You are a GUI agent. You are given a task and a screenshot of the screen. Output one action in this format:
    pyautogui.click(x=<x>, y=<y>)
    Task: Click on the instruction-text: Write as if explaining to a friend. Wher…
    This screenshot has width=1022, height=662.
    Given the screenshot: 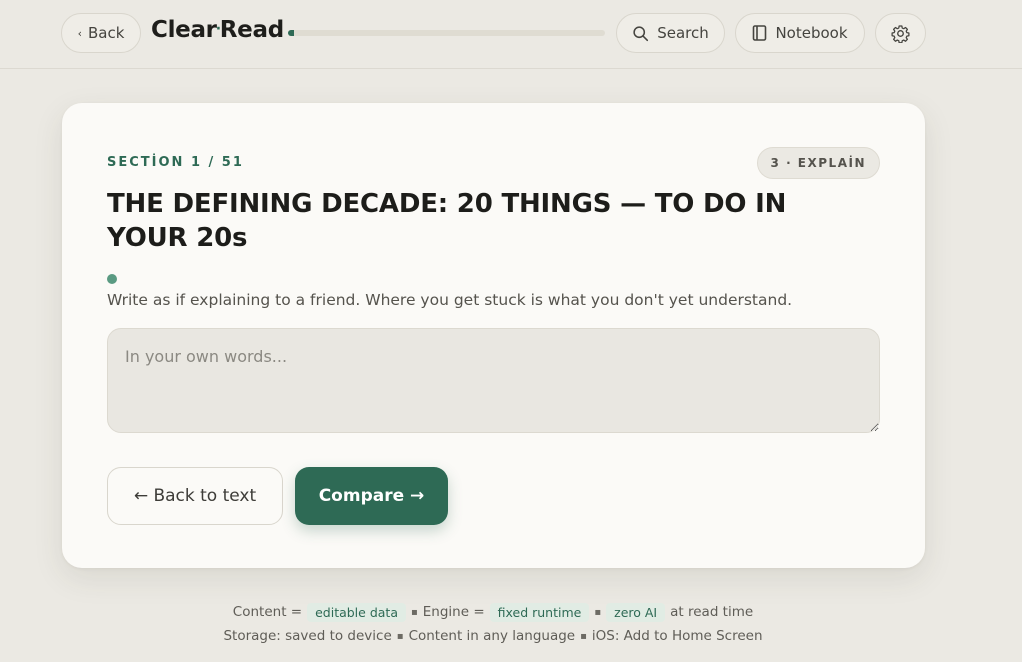 What is the action you would take?
    pyautogui.click(x=450, y=300)
    